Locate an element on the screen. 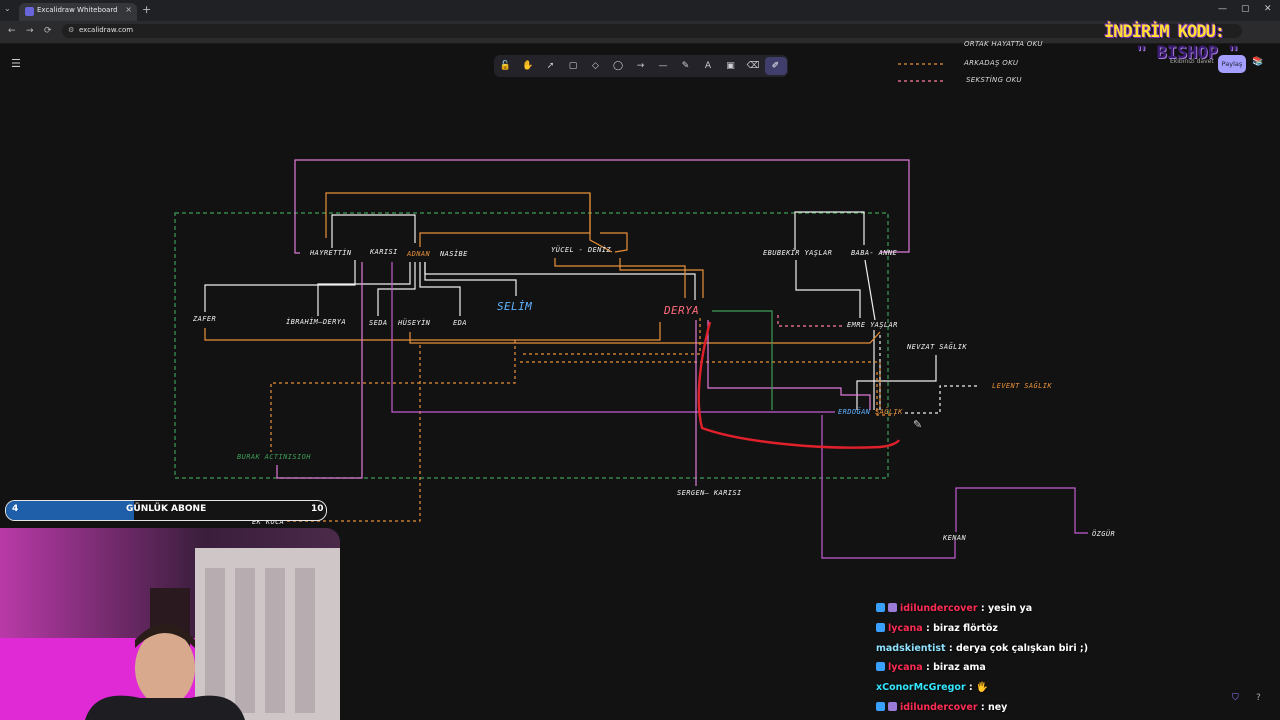 The image size is (1280, 720). node-hayrettin: HAYRETTİN is located at coordinates (330, 252).